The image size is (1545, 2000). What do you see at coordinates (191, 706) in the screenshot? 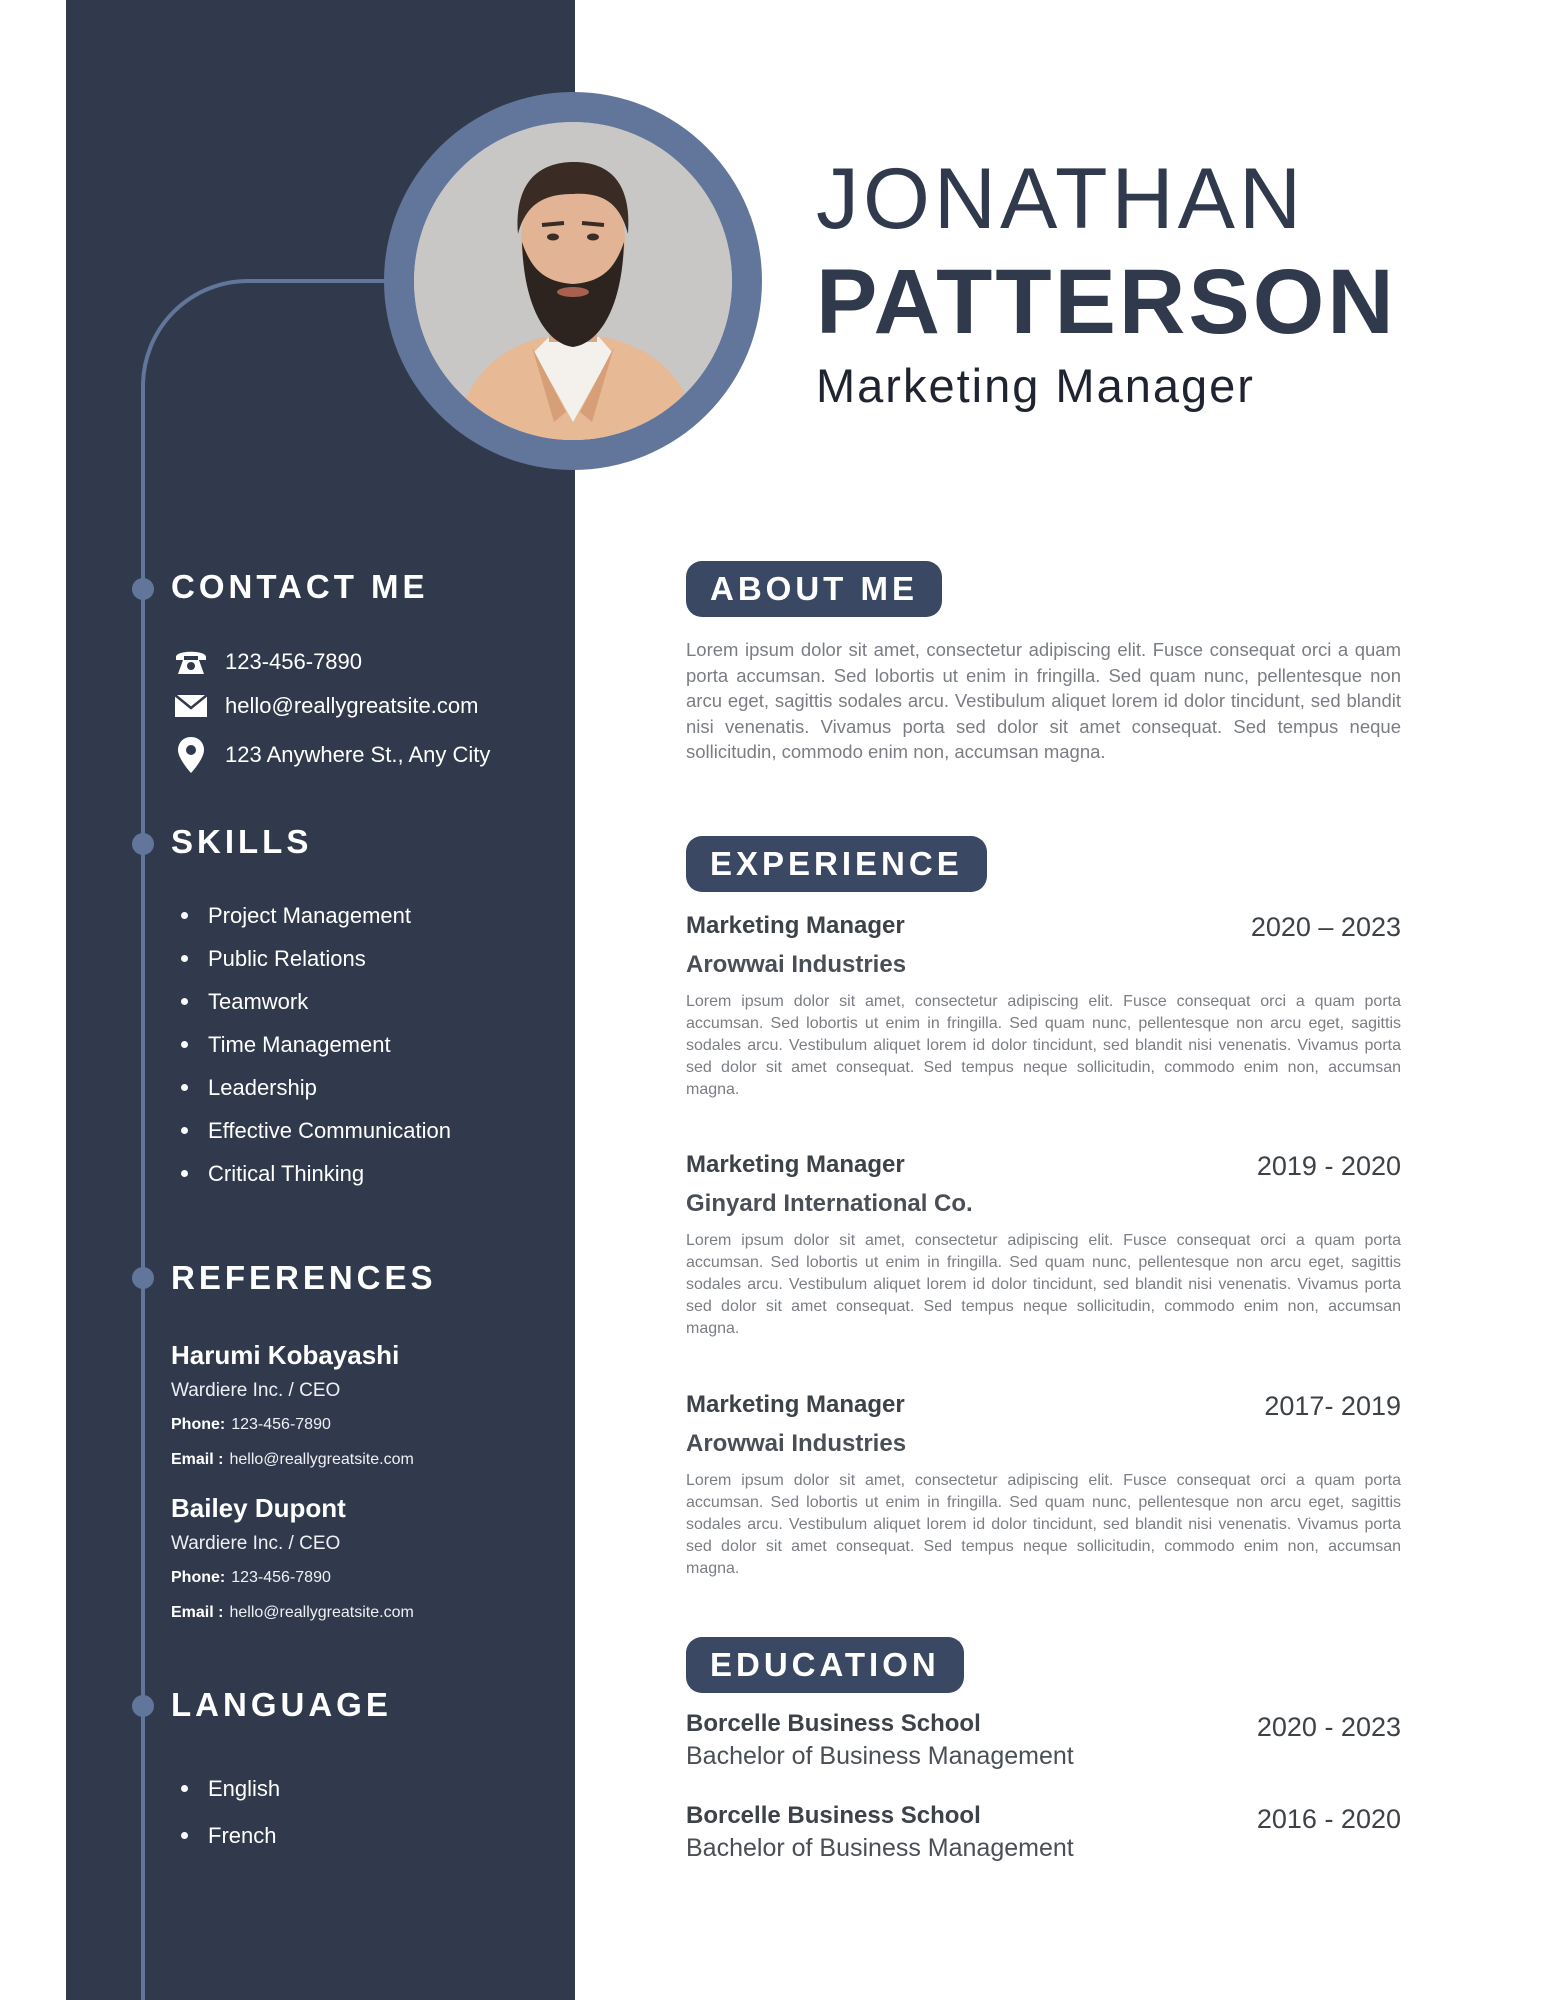
I see `mail-icon` at bounding box center [191, 706].